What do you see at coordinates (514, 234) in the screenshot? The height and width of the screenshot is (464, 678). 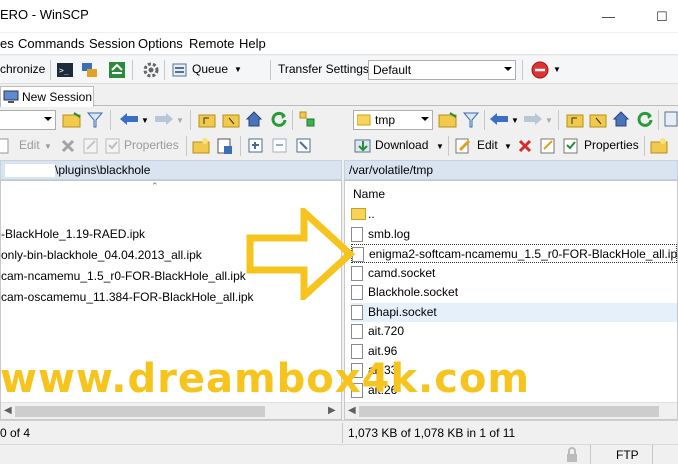 I see `table-row: smb.log` at bounding box center [514, 234].